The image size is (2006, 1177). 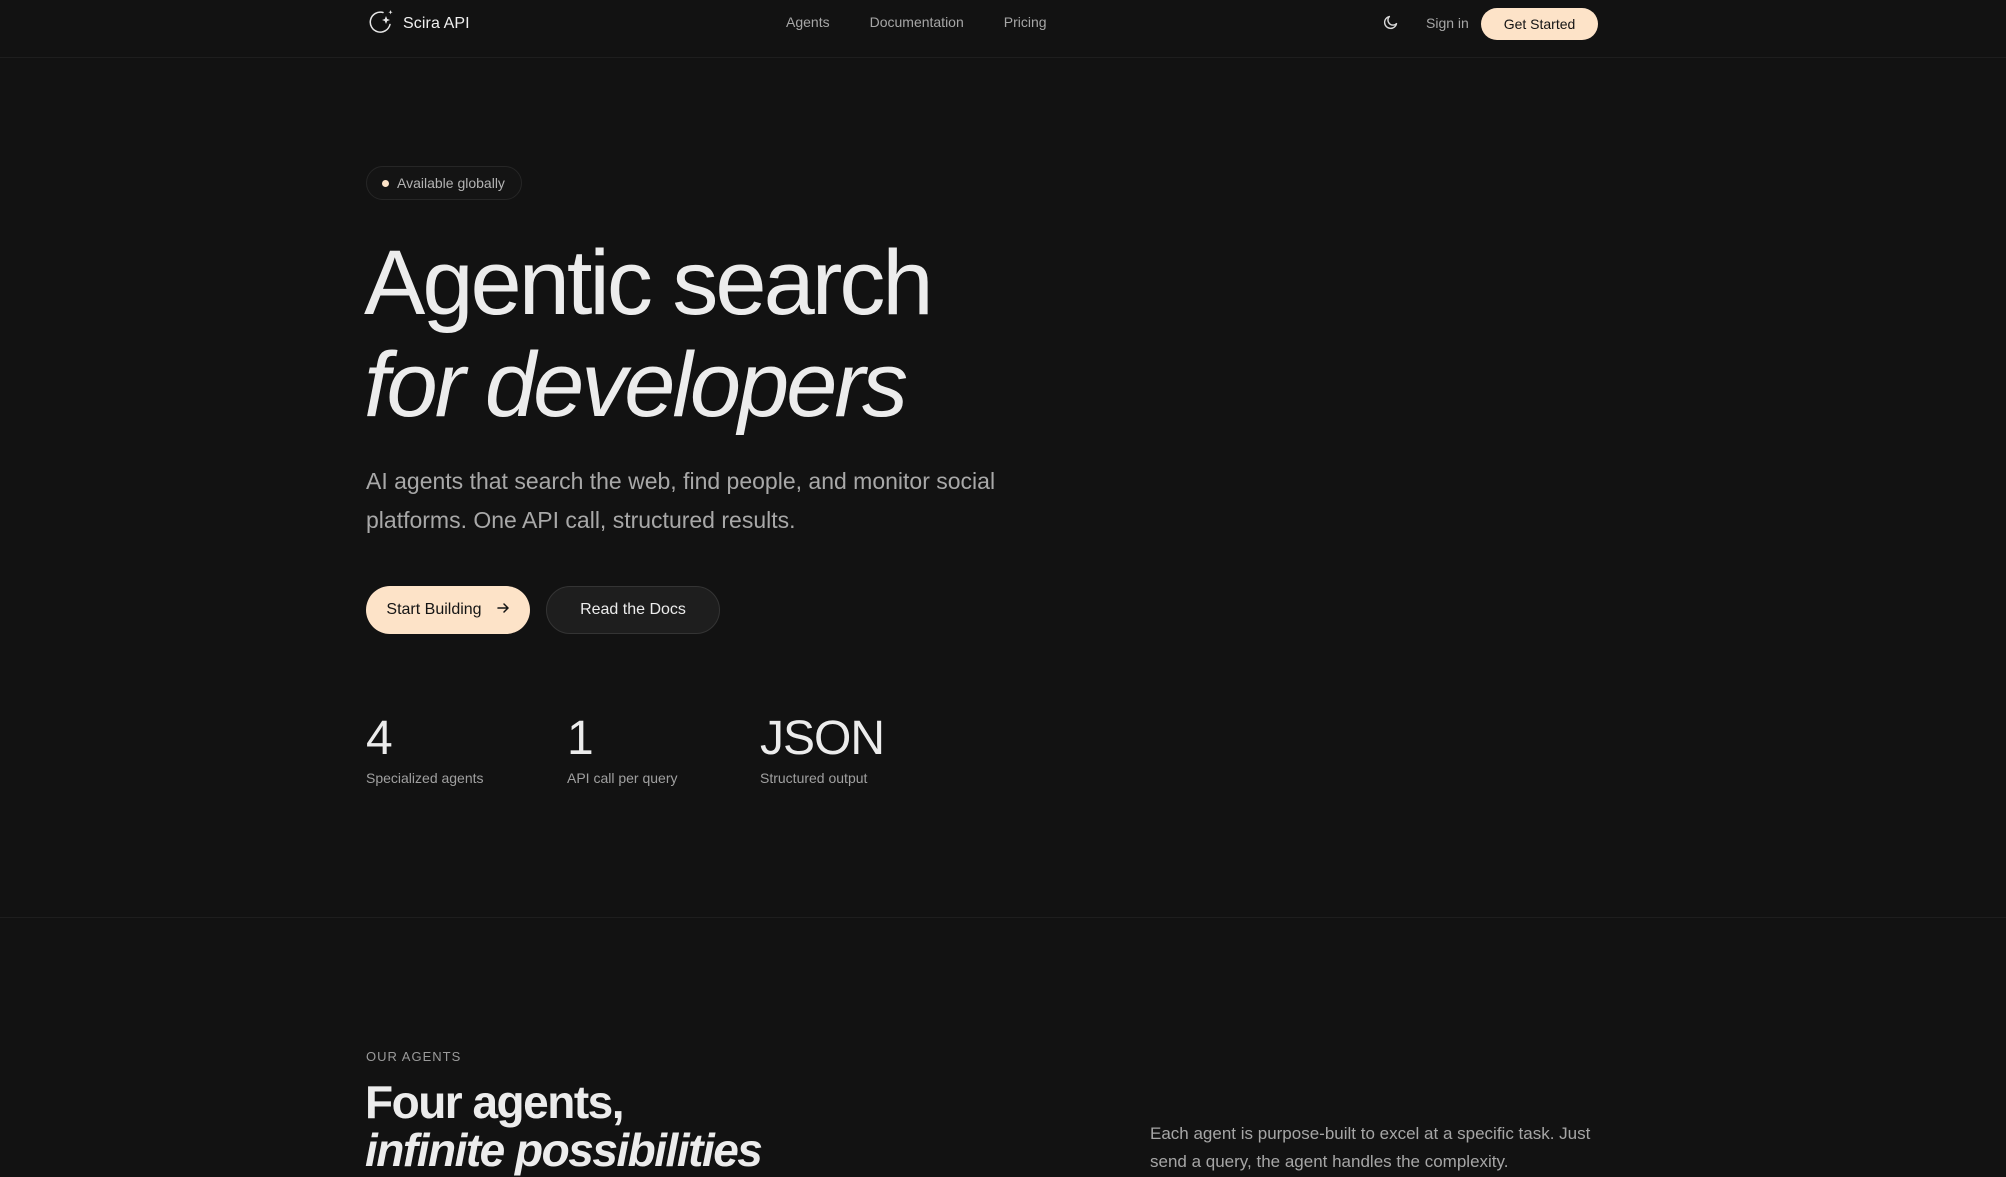 What do you see at coordinates (564, 1150) in the screenshot?
I see `section-title-line2: infinite possibilities` at bounding box center [564, 1150].